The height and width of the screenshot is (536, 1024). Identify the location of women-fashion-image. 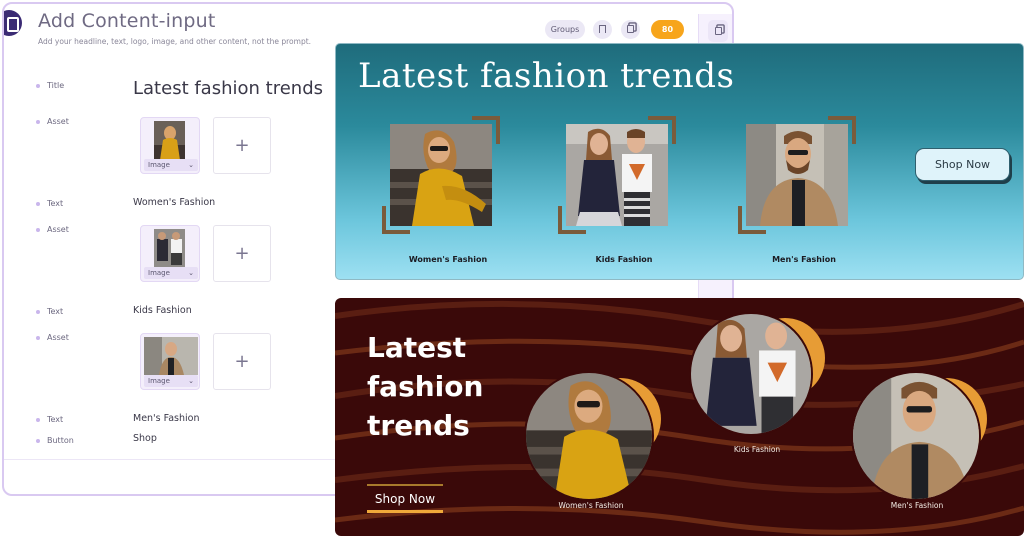
(441, 175).